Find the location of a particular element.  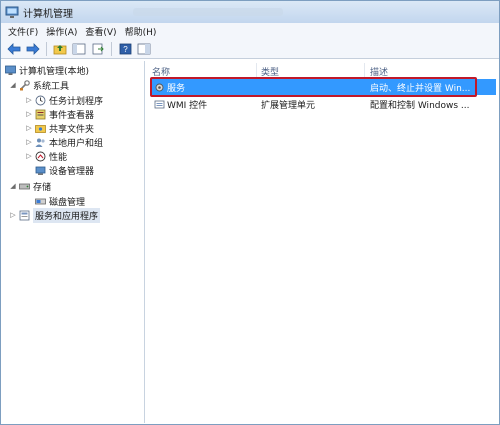

menu-action: 操作(A) is located at coordinates (61, 31).